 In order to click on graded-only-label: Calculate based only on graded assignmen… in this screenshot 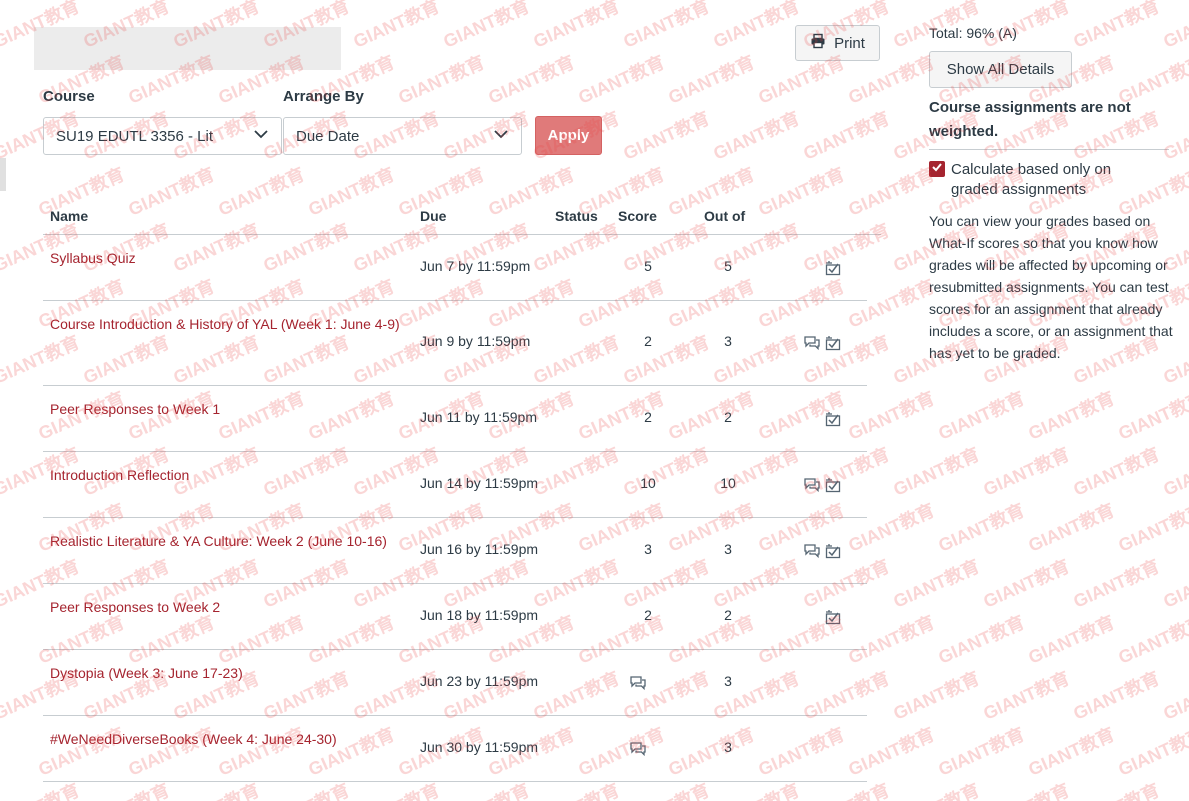, I will do `click(1056, 180)`.